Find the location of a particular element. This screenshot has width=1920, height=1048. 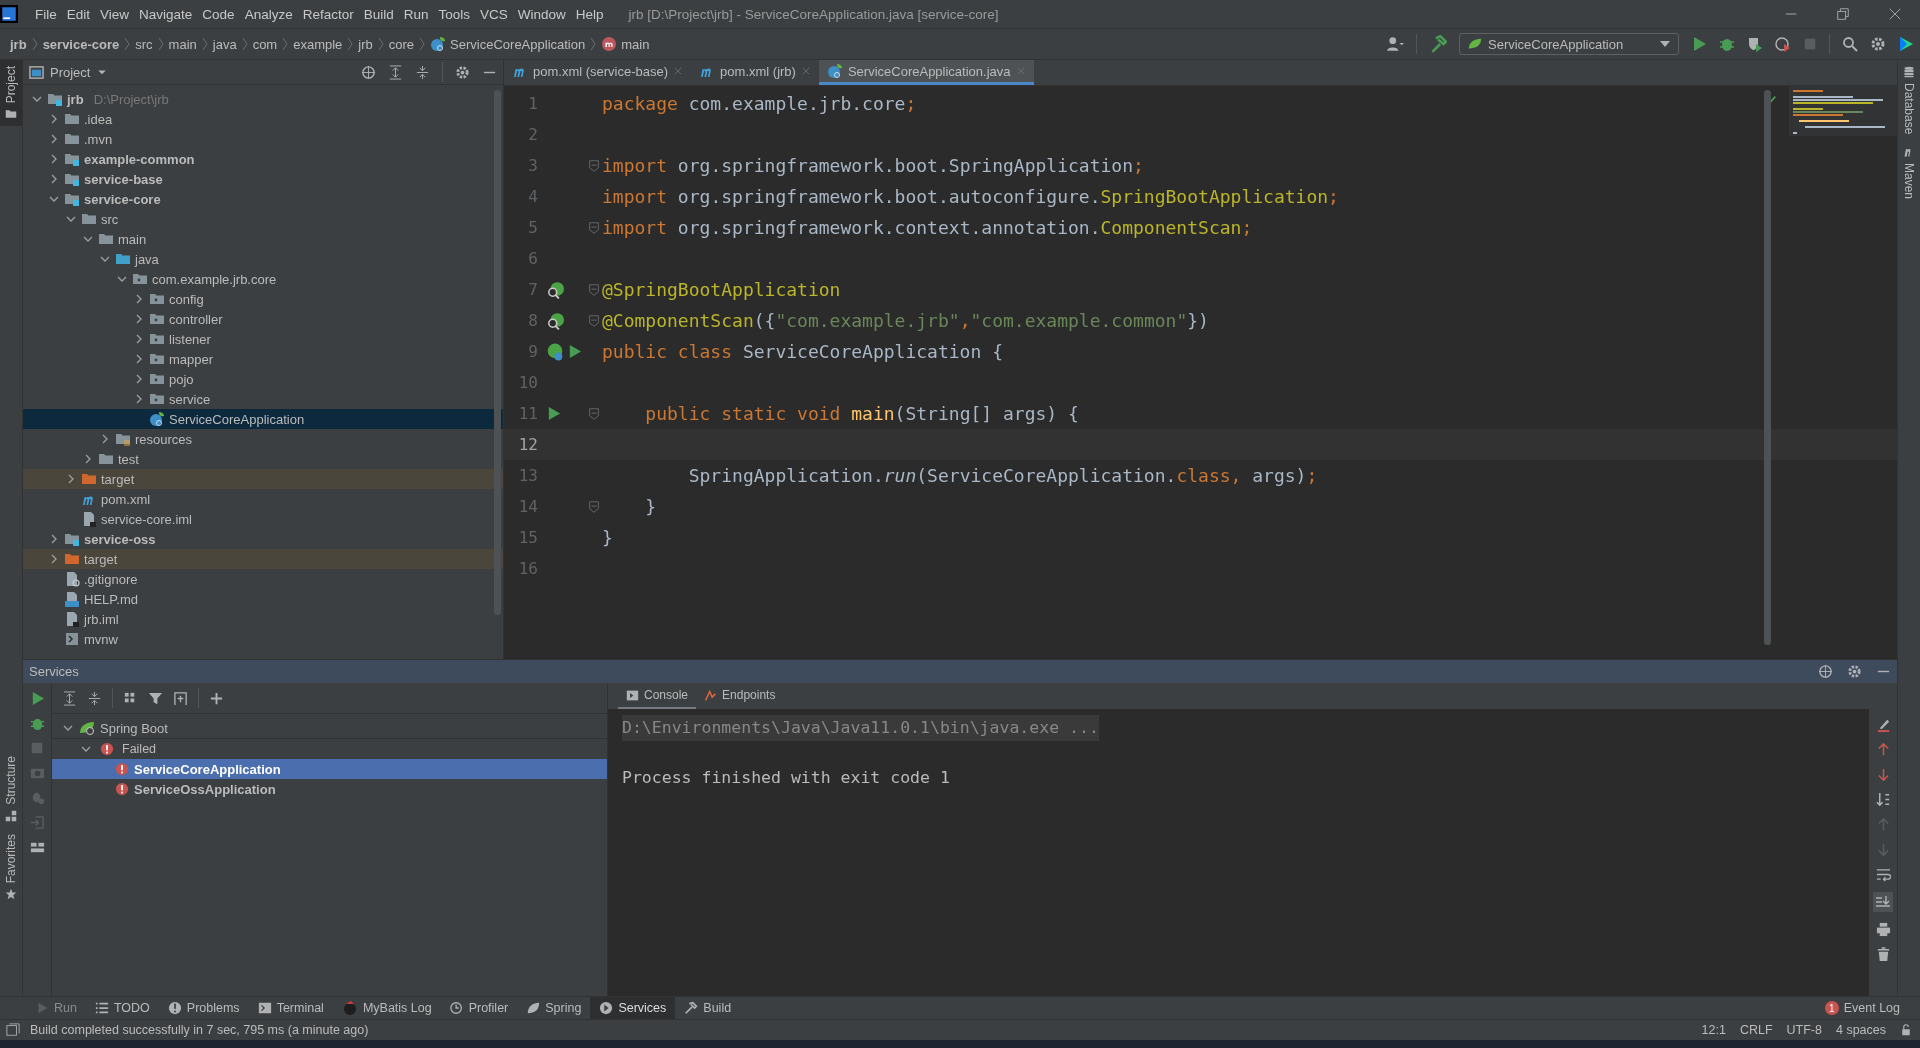

menu-item: Help is located at coordinates (589, 14).